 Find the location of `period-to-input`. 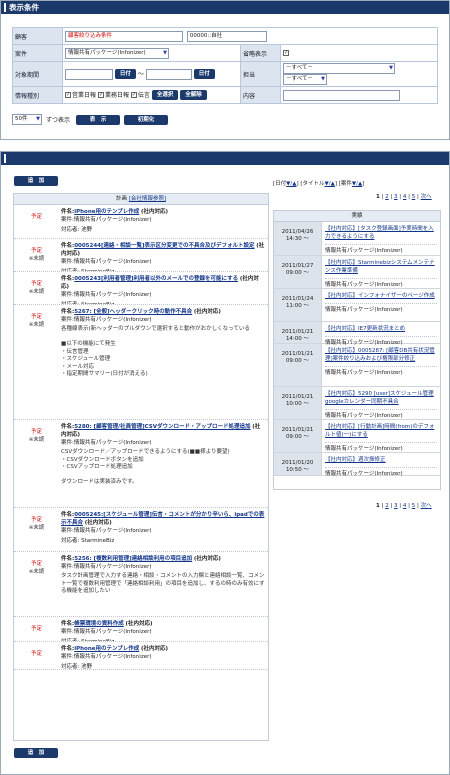

period-to-input is located at coordinates (168, 74).